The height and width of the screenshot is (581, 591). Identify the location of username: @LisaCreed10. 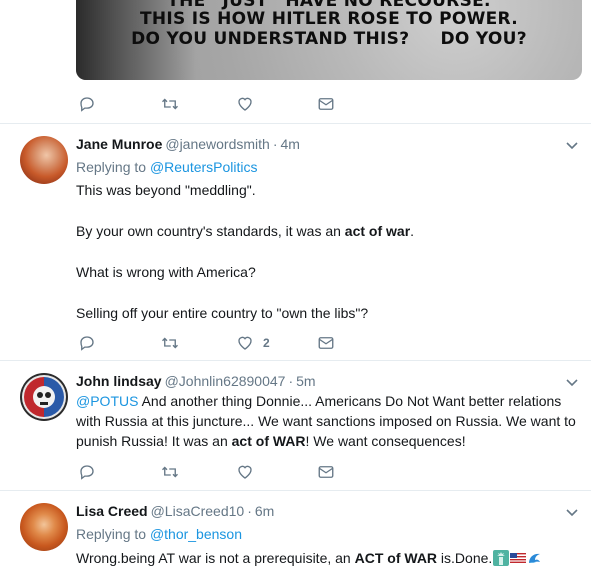
(198, 511).